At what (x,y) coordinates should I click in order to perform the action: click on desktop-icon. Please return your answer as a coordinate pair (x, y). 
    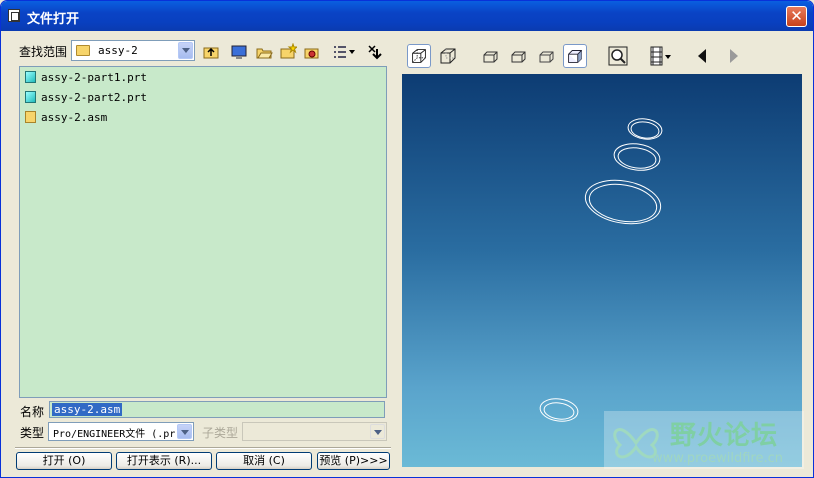
    Looking at the image, I should click on (239, 52).